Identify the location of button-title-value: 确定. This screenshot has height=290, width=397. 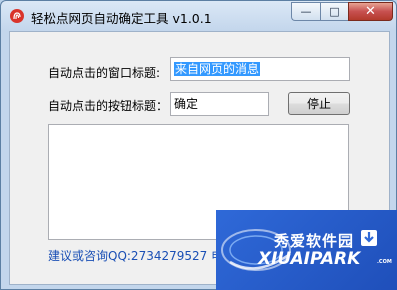
(186, 104).